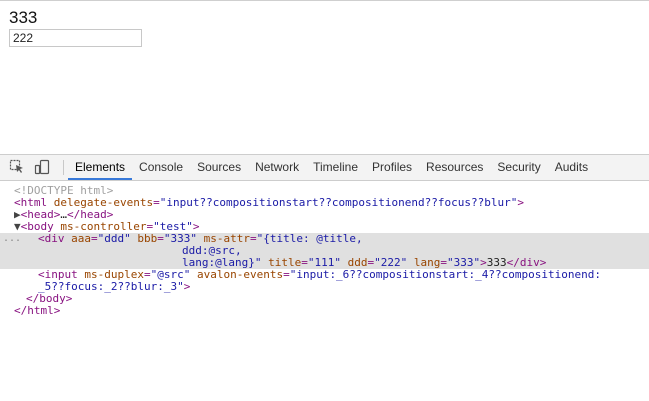 Image resolution: width=649 pixels, height=401 pixels. What do you see at coordinates (518, 167) in the screenshot?
I see `tab-security: Security` at bounding box center [518, 167].